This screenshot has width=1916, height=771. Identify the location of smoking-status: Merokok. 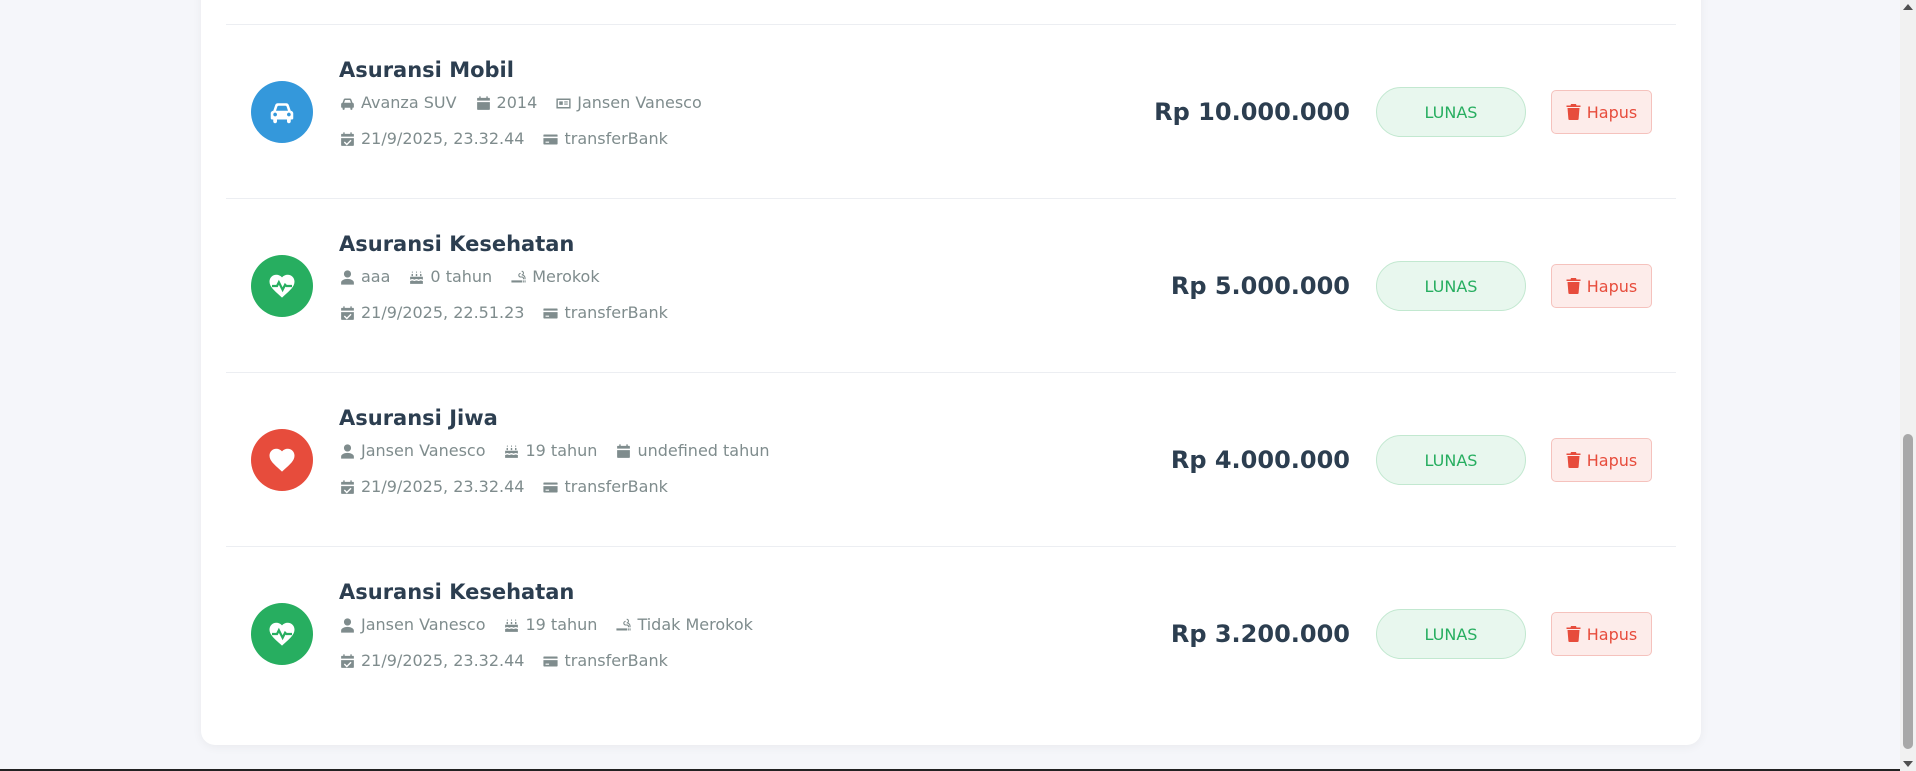
(566, 276).